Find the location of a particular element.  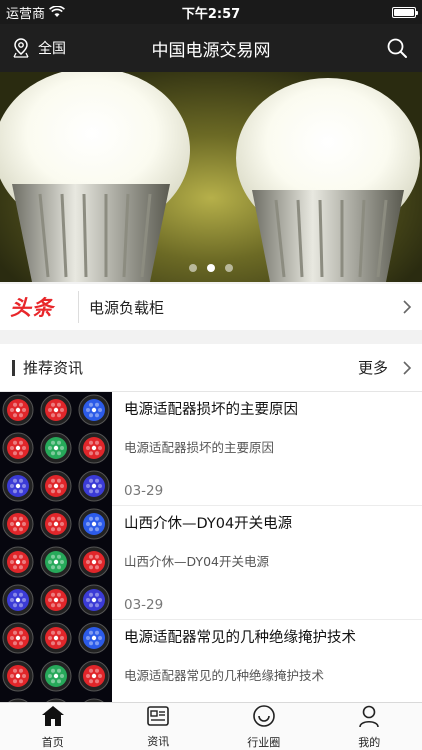

tab-news: 资讯 is located at coordinates (159, 726).